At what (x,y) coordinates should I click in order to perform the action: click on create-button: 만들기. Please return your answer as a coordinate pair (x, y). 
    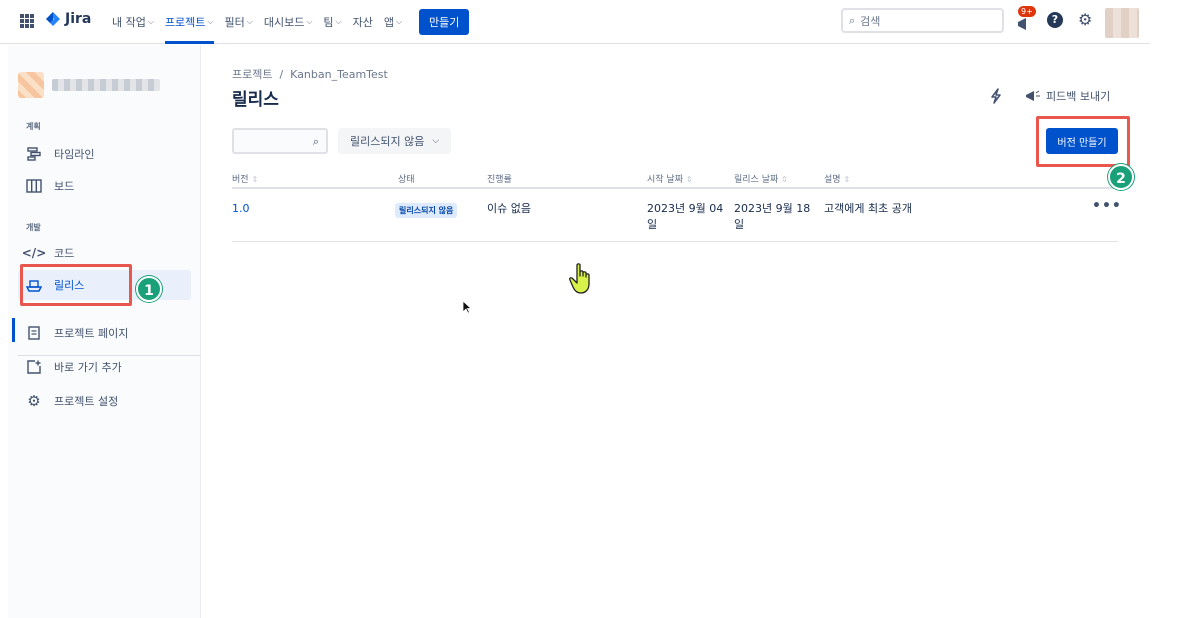
    Looking at the image, I should click on (444, 22).